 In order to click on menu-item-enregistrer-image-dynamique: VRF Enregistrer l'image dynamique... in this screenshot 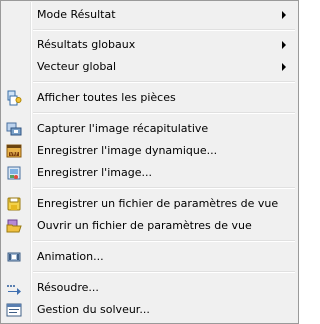, I will do `click(149, 151)`.